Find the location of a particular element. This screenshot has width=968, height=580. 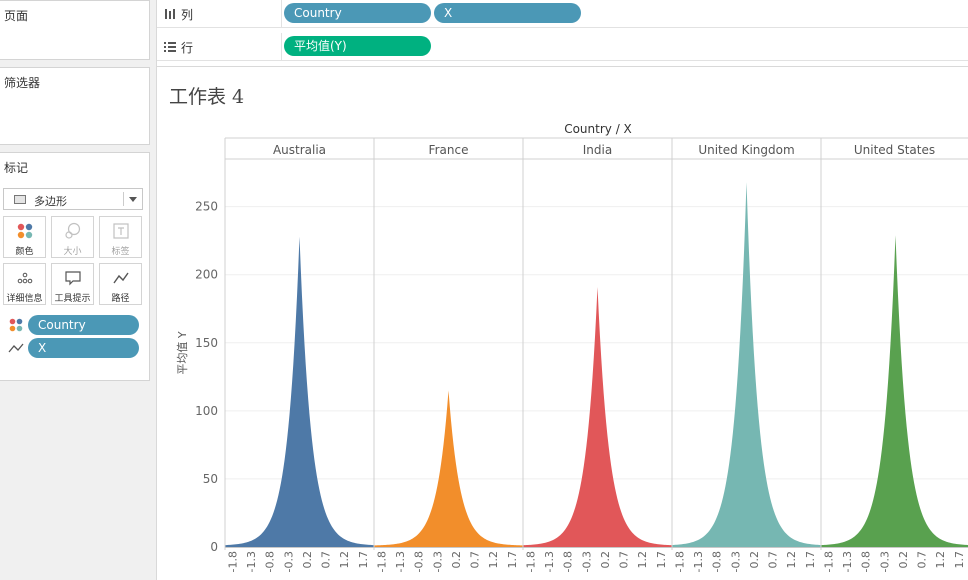

y-tick-label: 100 is located at coordinates (206, 411).